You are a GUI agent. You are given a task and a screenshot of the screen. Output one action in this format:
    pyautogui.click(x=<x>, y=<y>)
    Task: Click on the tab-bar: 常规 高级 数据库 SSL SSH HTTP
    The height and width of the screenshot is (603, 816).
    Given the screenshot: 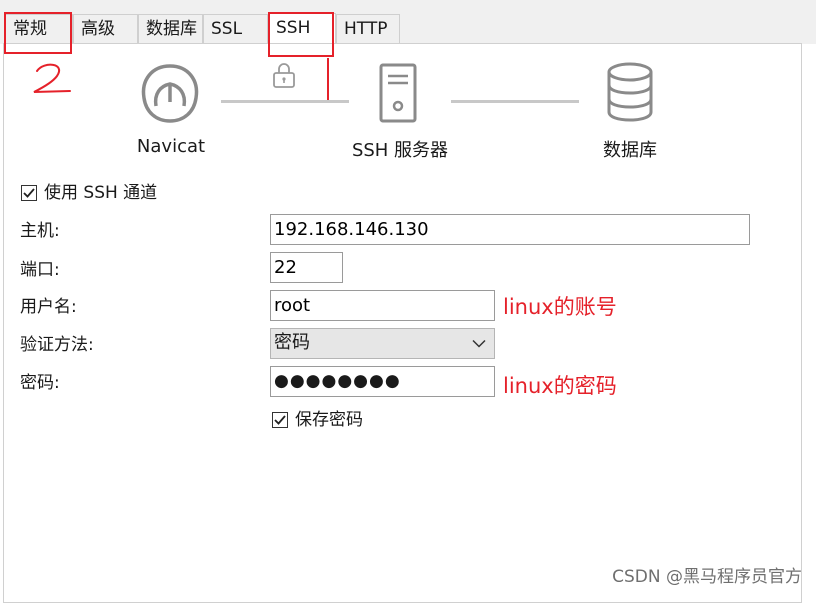 What is the action you would take?
    pyautogui.click(x=408, y=22)
    